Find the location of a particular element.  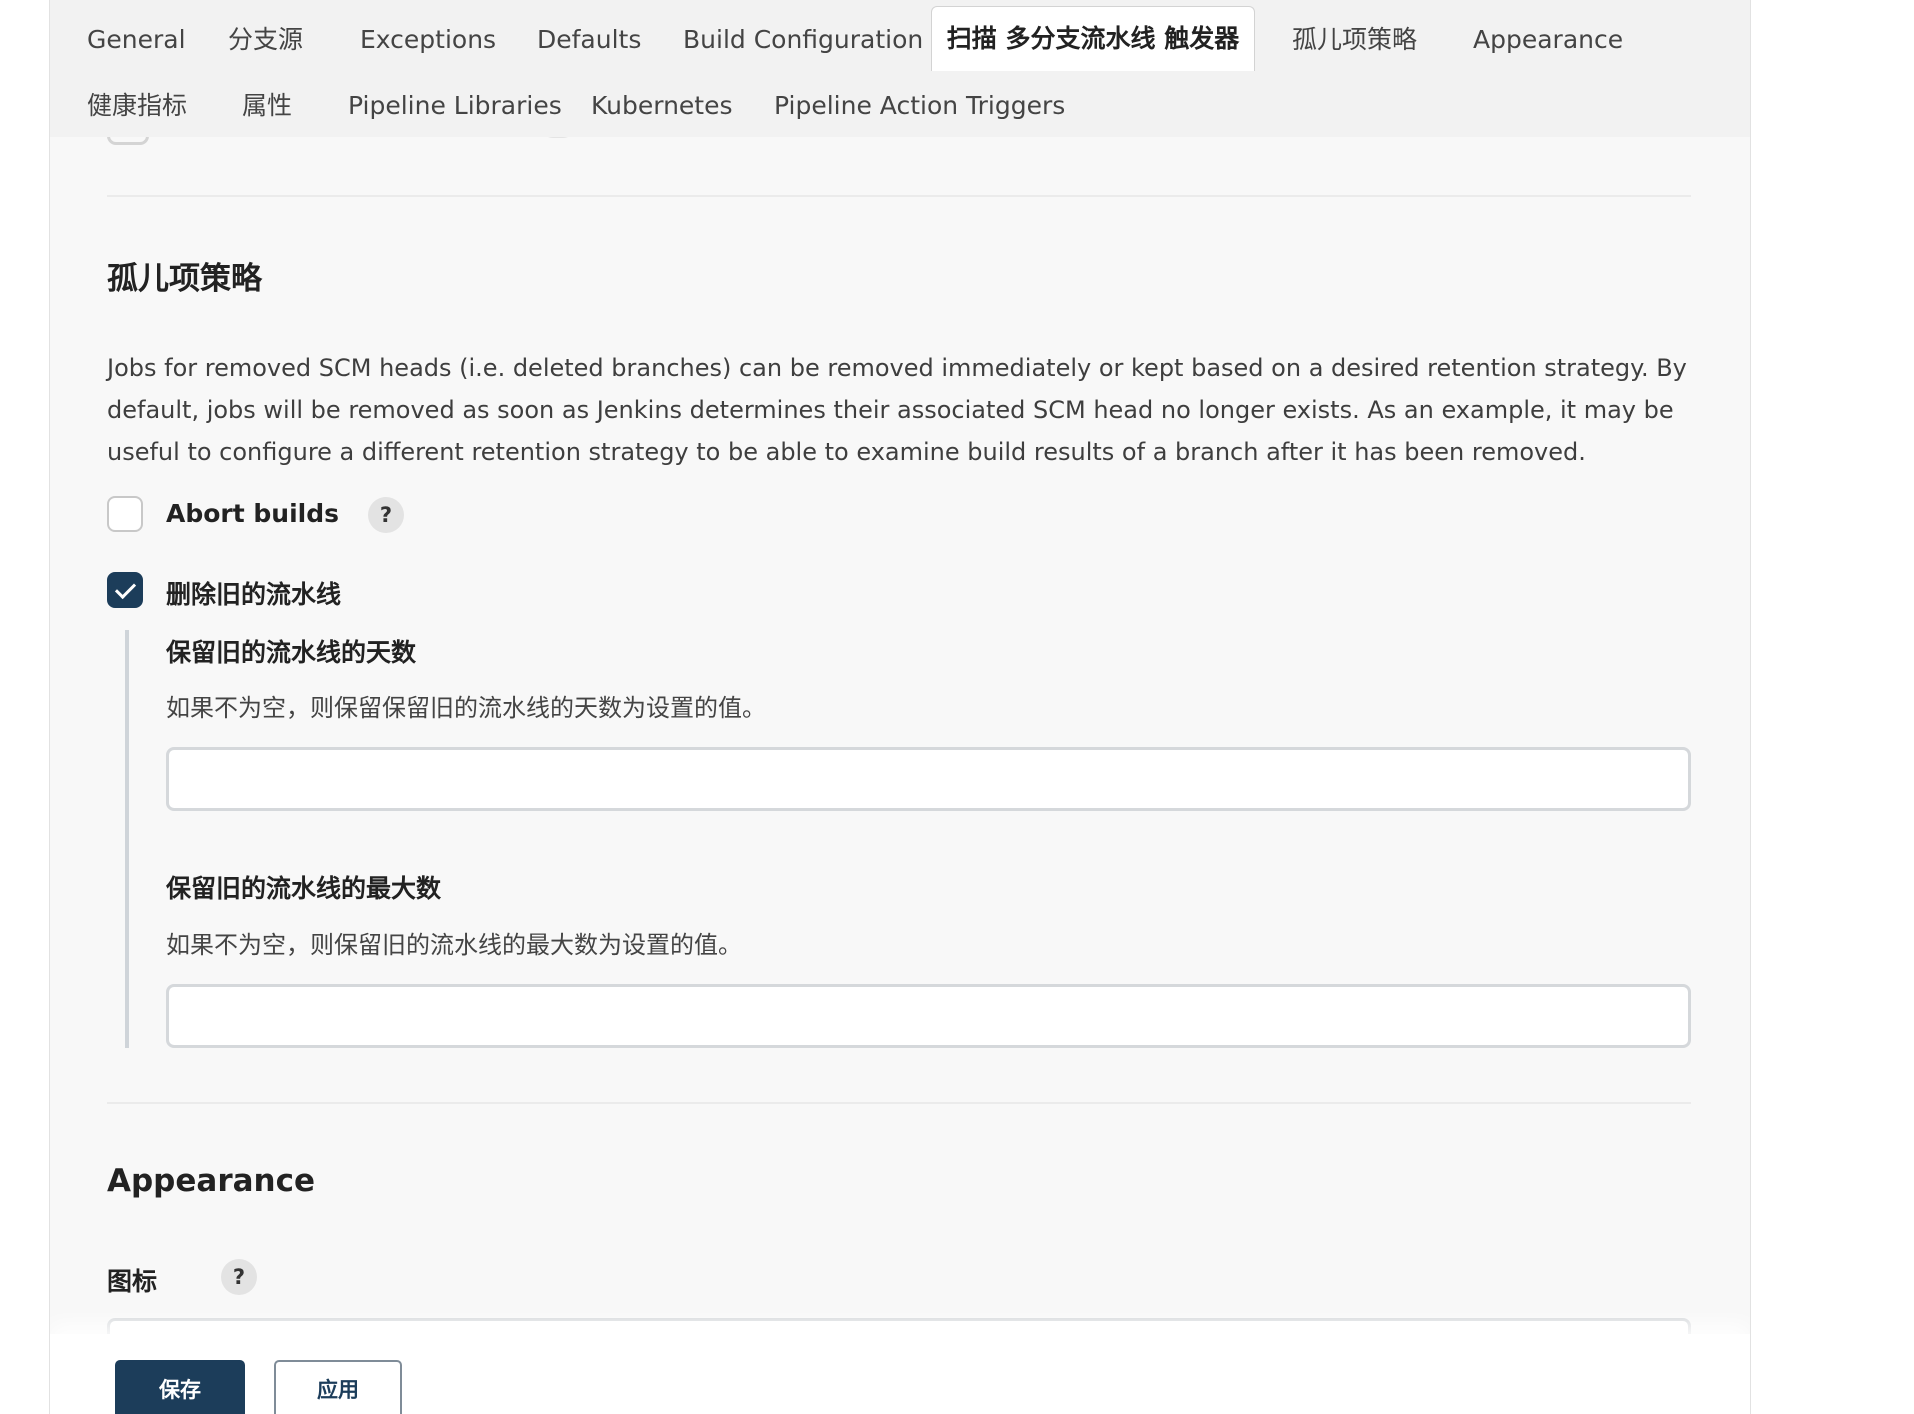

max-to-keep-input is located at coordinates (928, 1016).